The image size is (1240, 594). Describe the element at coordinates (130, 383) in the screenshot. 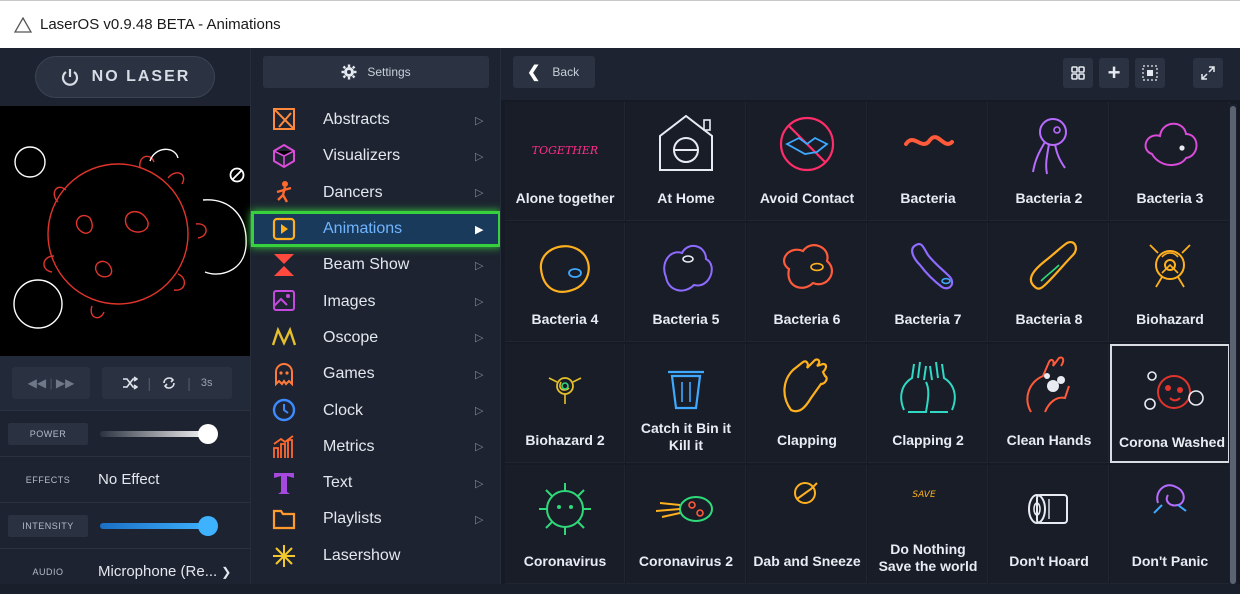

I see `shuffle-icon` at that location.